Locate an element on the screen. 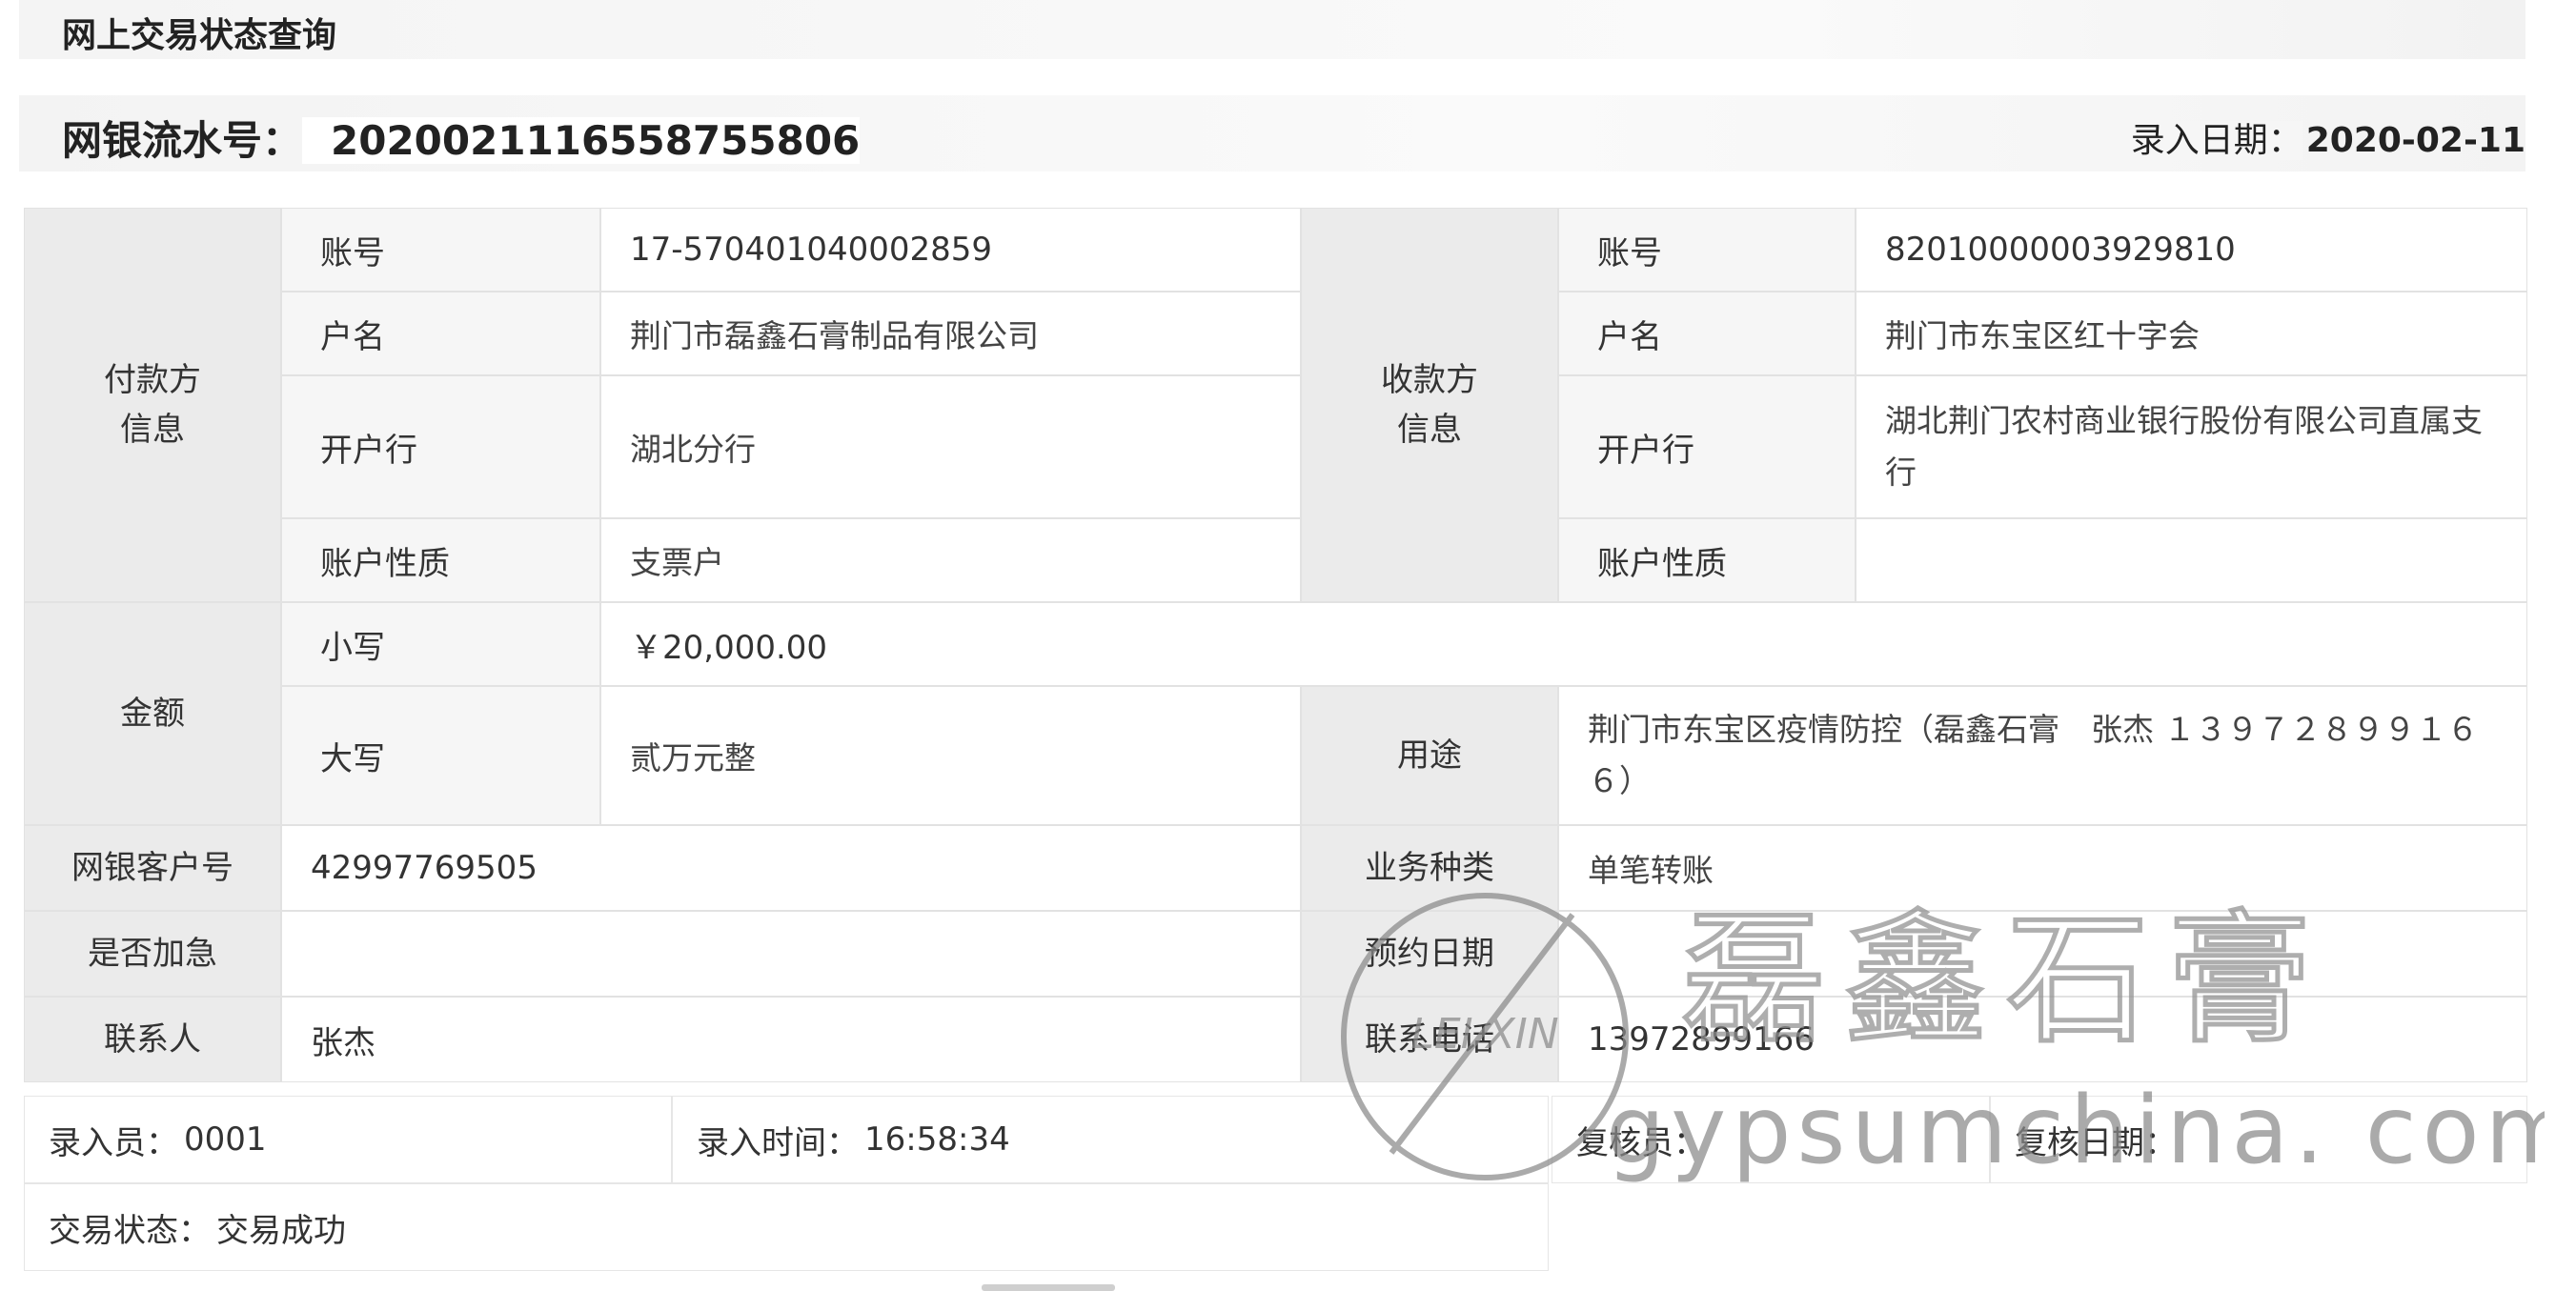  payer-section-label: 付款方 信息 is located at coordinates (152, 405).